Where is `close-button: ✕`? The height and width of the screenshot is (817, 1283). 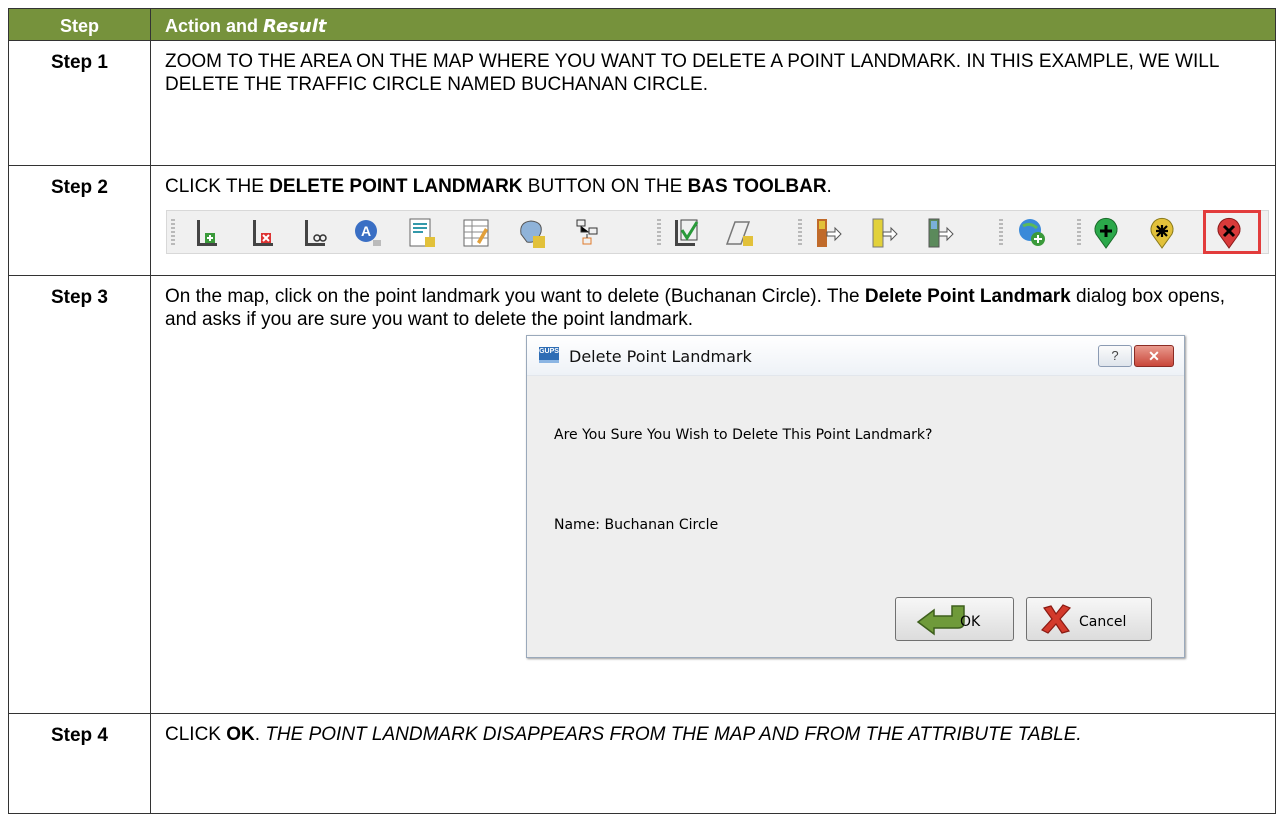 close-button: ✕ is located at coordinates (1154, 356).